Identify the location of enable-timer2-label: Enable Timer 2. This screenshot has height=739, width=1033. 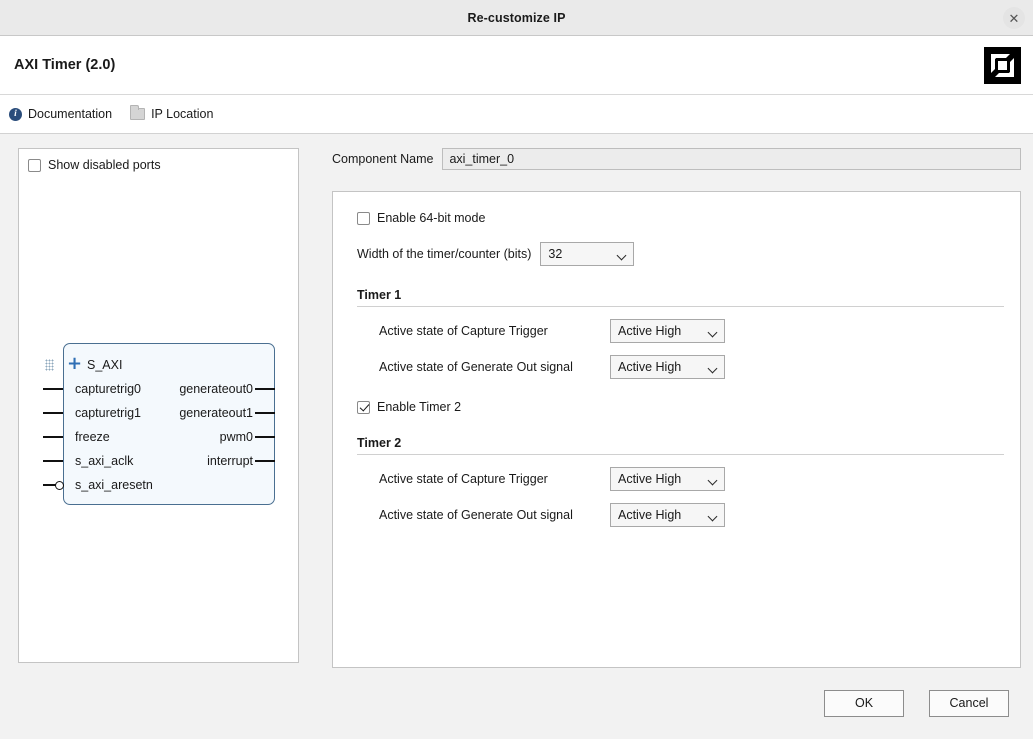
(419, 407).